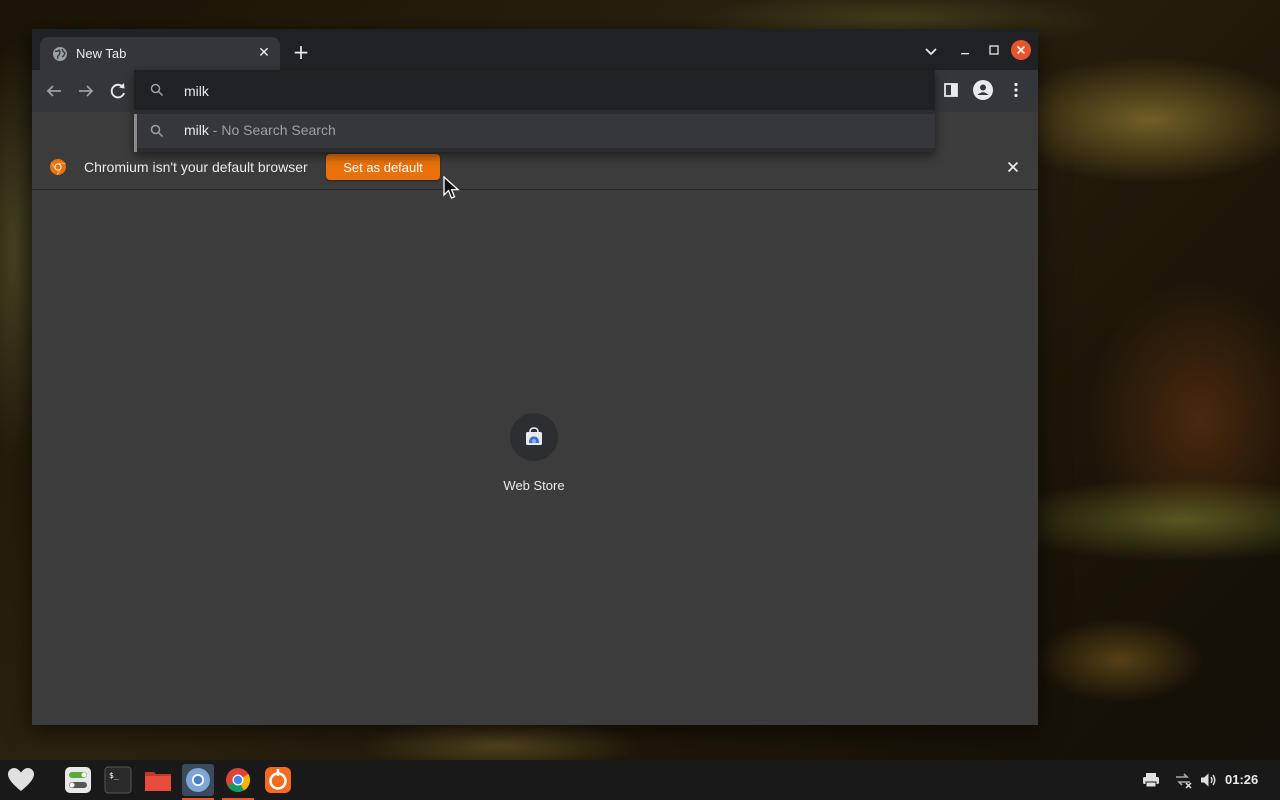 The width and height of the screenshot is (1280, 800). What do you see at coordinates (278, 780) in the screenshot?
I see `firefox-icon` at bounding box center [278, 780].